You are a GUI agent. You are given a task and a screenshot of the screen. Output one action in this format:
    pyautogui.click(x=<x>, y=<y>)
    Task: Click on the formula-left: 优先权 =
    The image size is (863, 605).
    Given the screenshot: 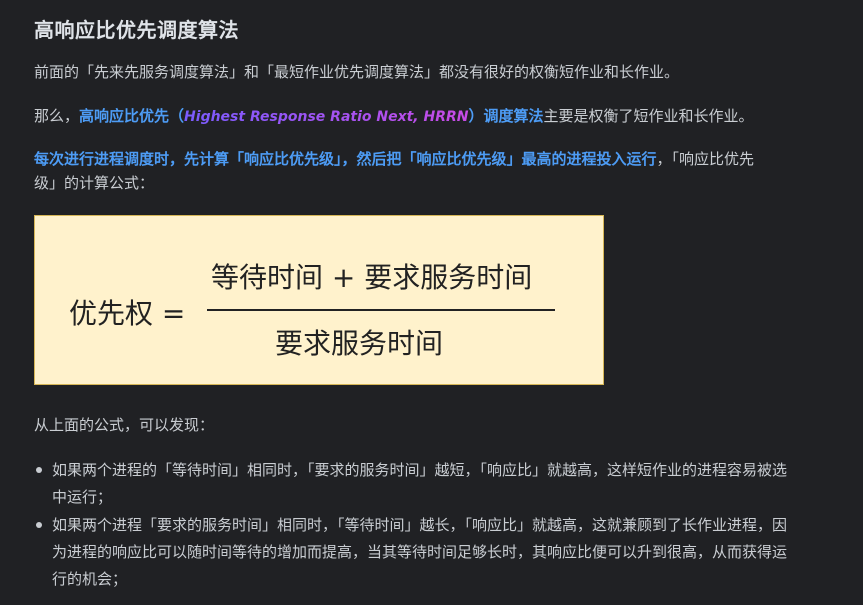 What is the action you would take?
    pyautogui.click(x=127, y=313)
    